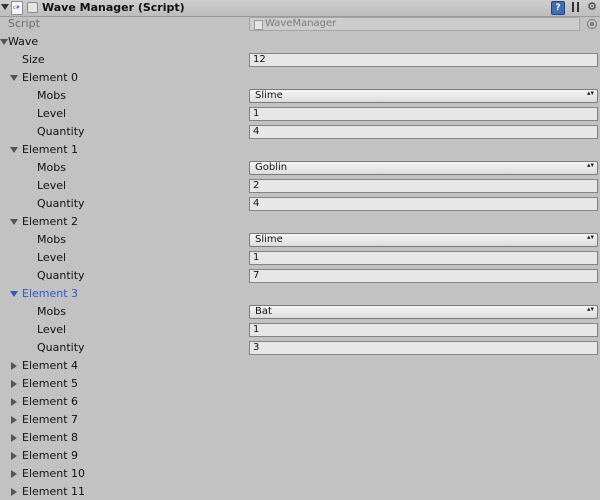 This screenshot has height=500, width=600. What do you see at coordinates (263, 311) in the screenshot?
I see `element-3-mobs-value: Bat` at bounding box center [263, 311].